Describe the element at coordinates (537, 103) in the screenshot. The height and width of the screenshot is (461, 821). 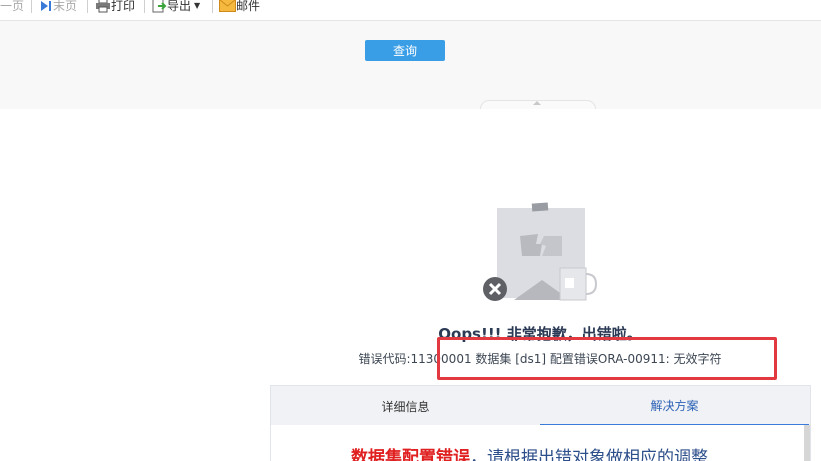
I see `chevron-up-icon` at that location.